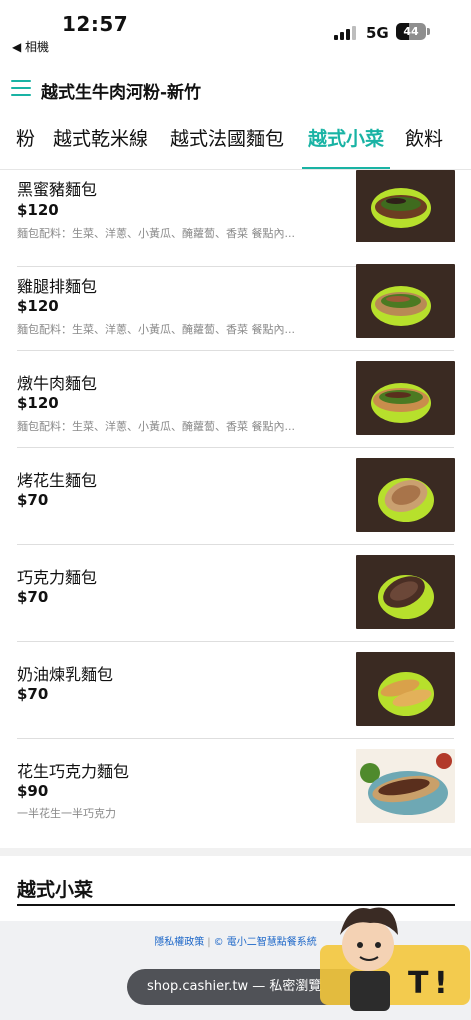 Image resolution: width=471 pixels, height=1020 pixels. What do you see at coordinates (424, 147) in the screenshot?
I see `tab-drinks: 飲料` at bounding box center [424, 147].